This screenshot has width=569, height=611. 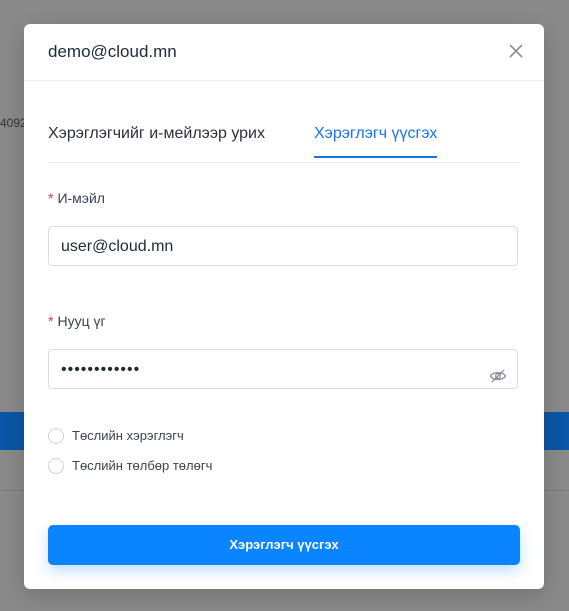 I want to click on email-field: user@cloud.mn, so click(x=283, y=246).